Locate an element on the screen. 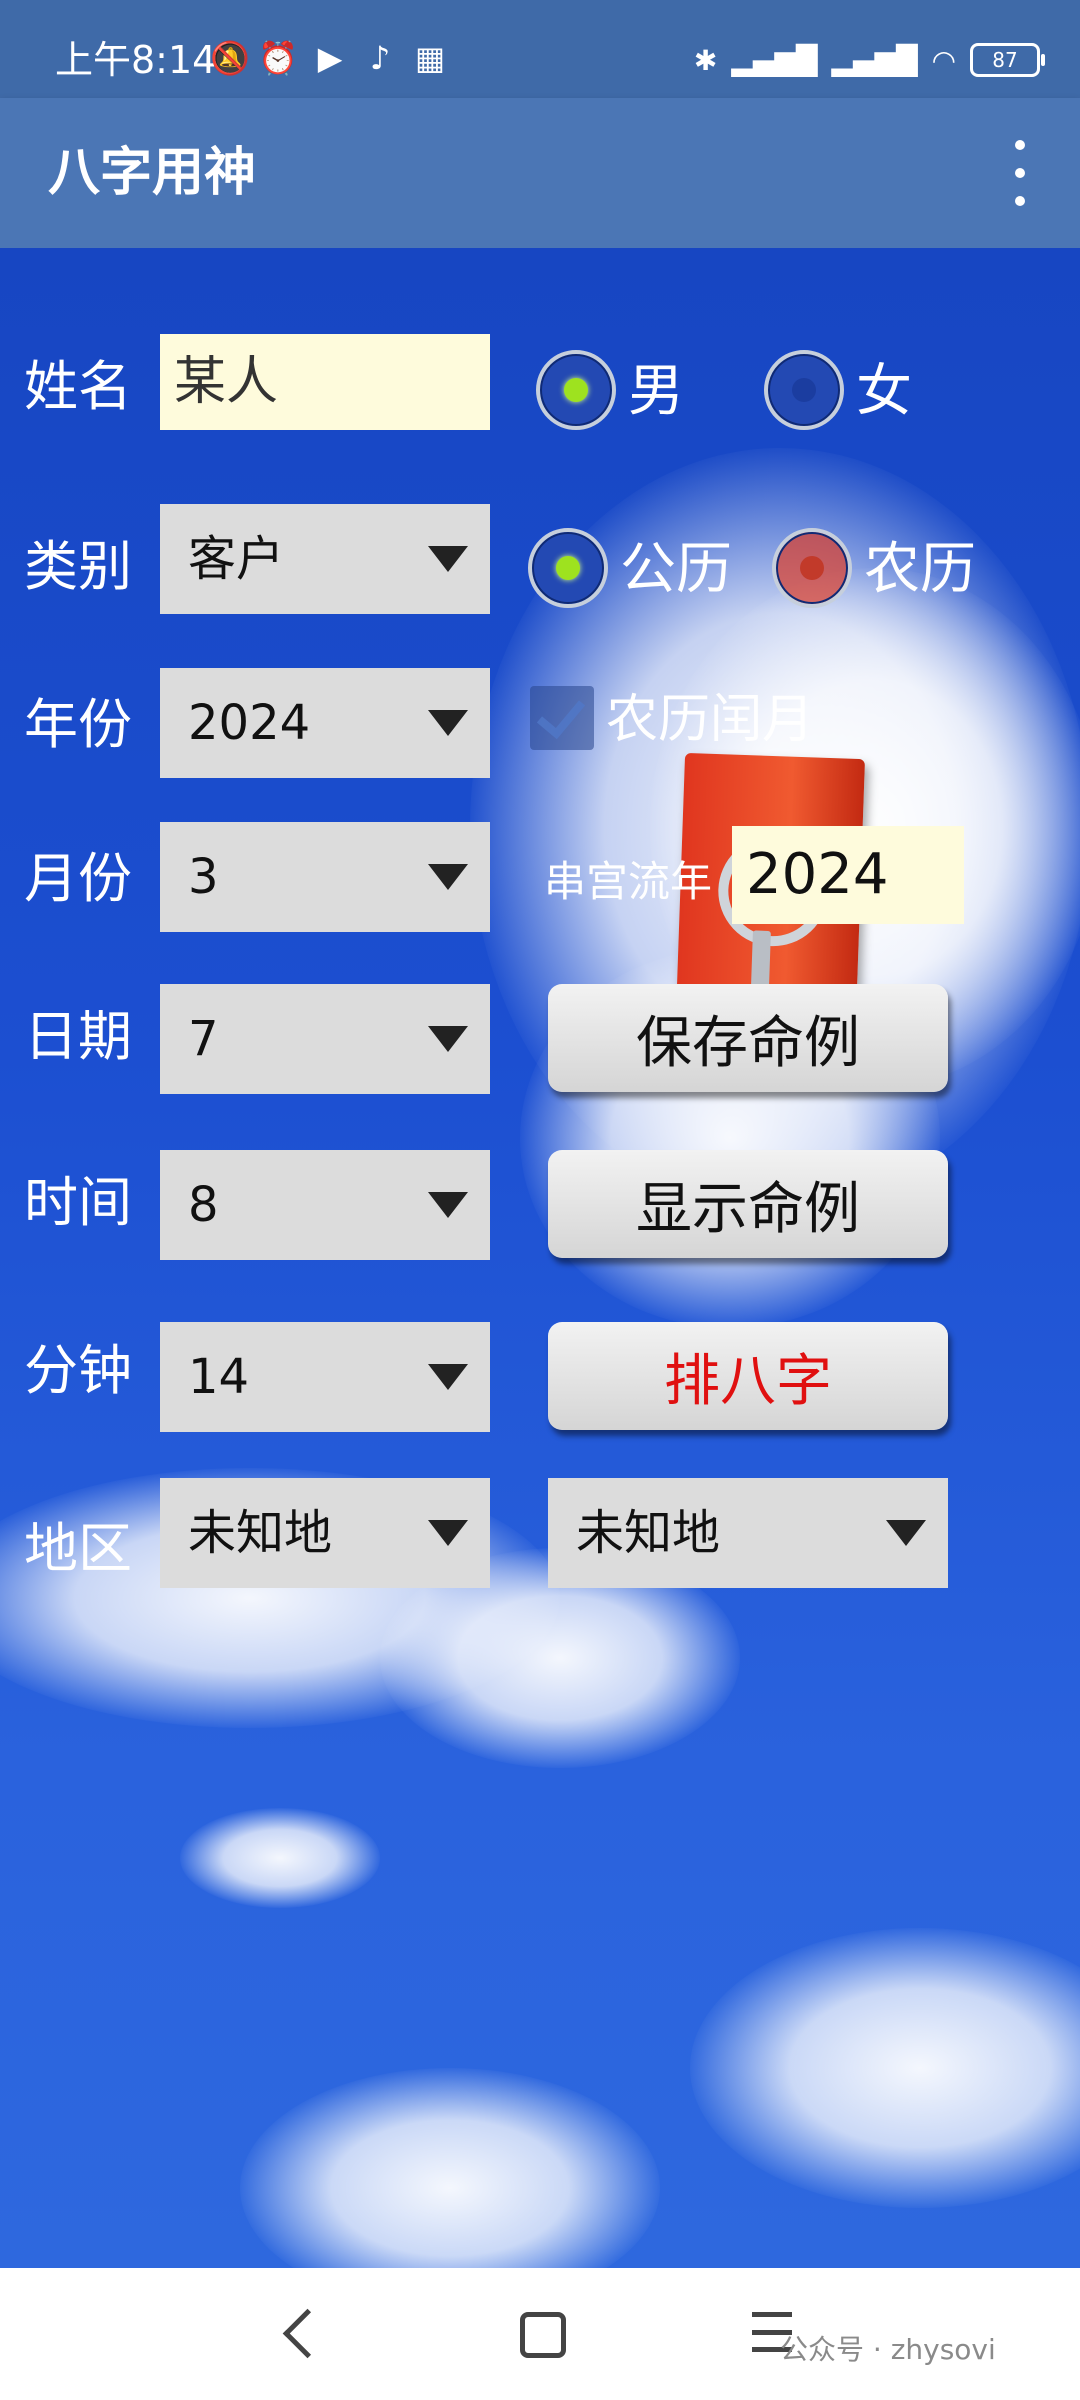 The height and width of the screenshot is (2400, 1080). signal-hd-2-icon: ▂▄▆█ is located at coordinates (874, 60).